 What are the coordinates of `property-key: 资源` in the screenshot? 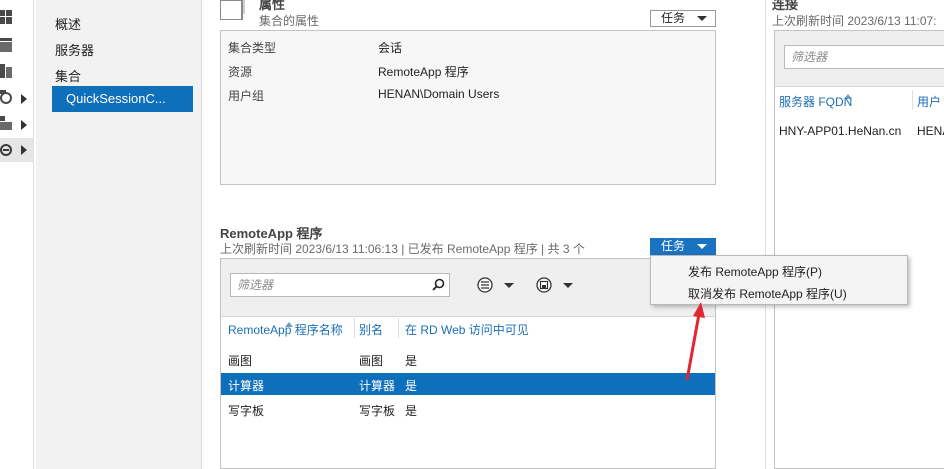 It's located at (240, 72).